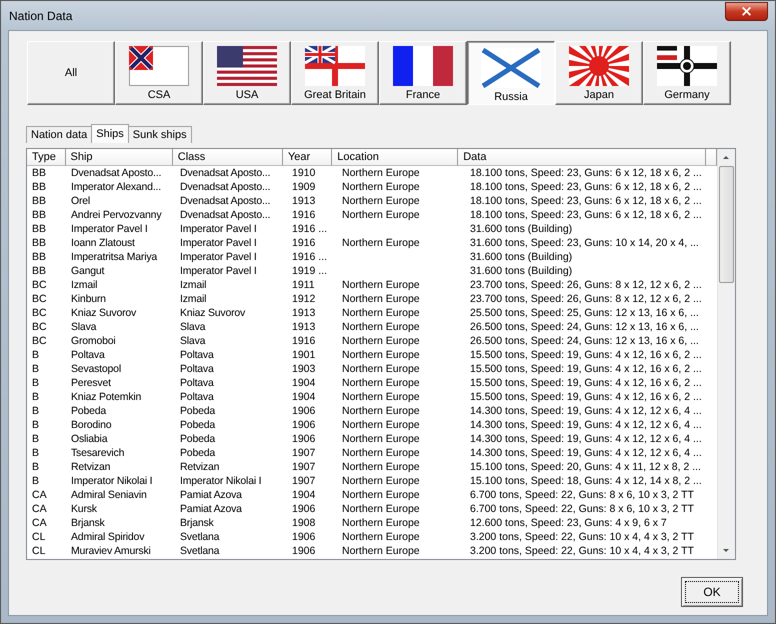 The image size is (776, 624). I want to click on class-cell: Pobeda, so click(198, 439).